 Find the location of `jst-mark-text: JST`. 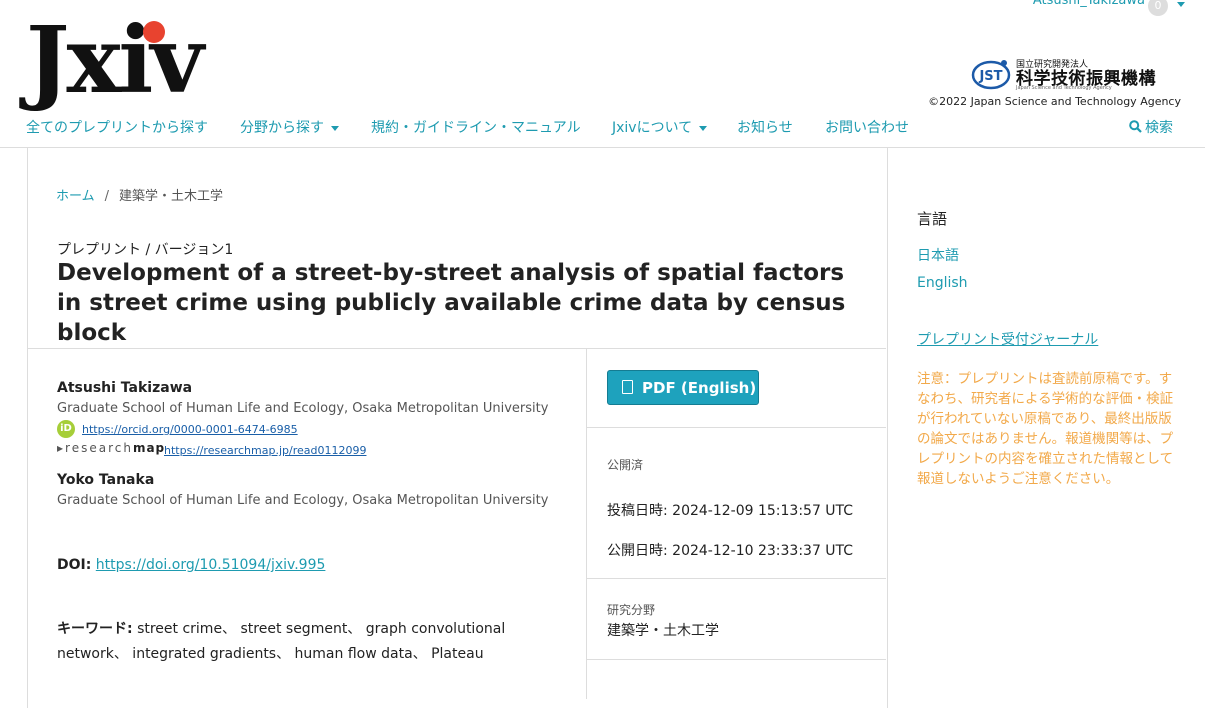

jst-mark-text: JST is located at coordinates (990, 76).